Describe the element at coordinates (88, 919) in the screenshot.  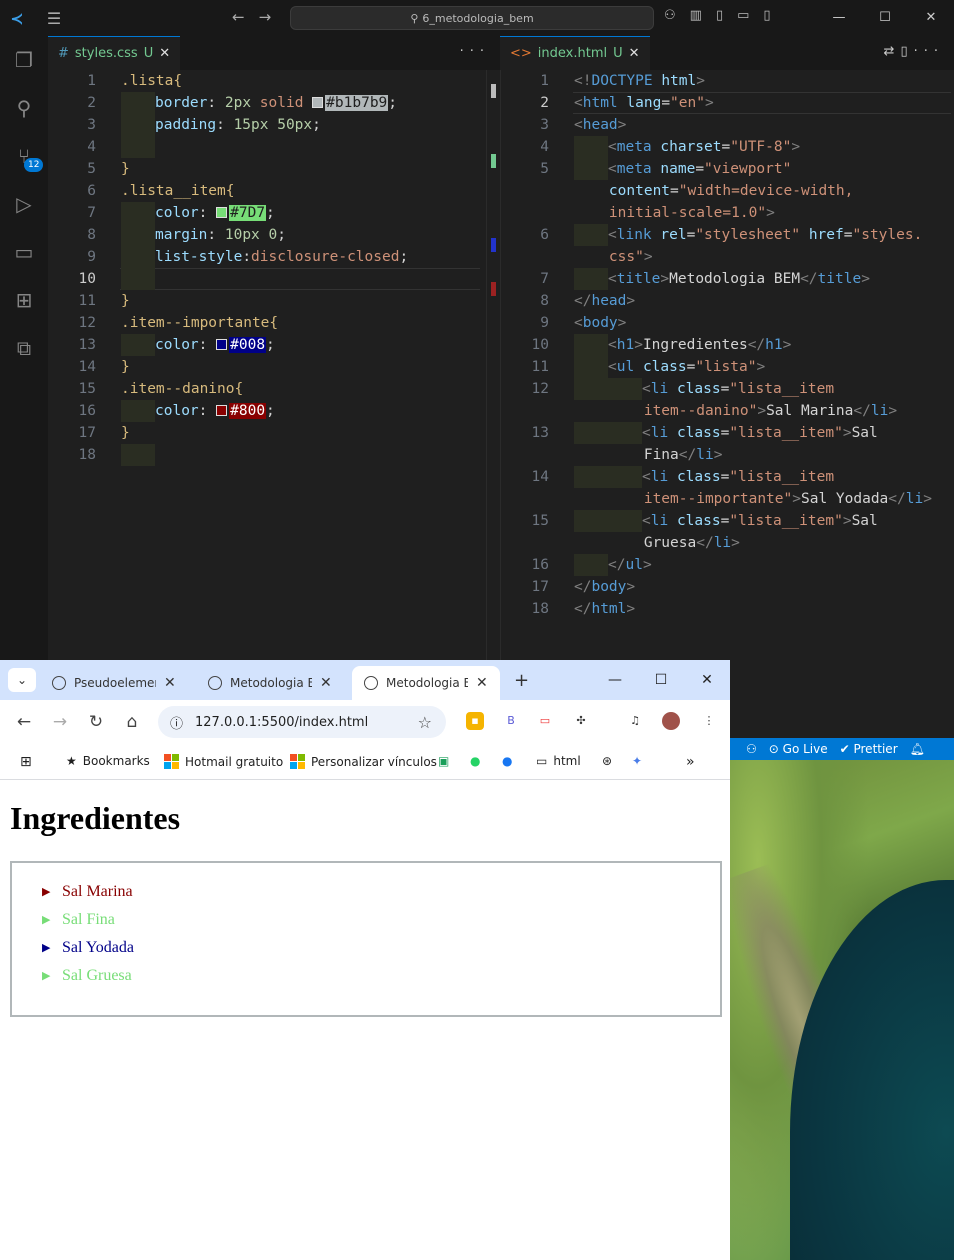
I see `list-item-text: Sal Fina` at that location.